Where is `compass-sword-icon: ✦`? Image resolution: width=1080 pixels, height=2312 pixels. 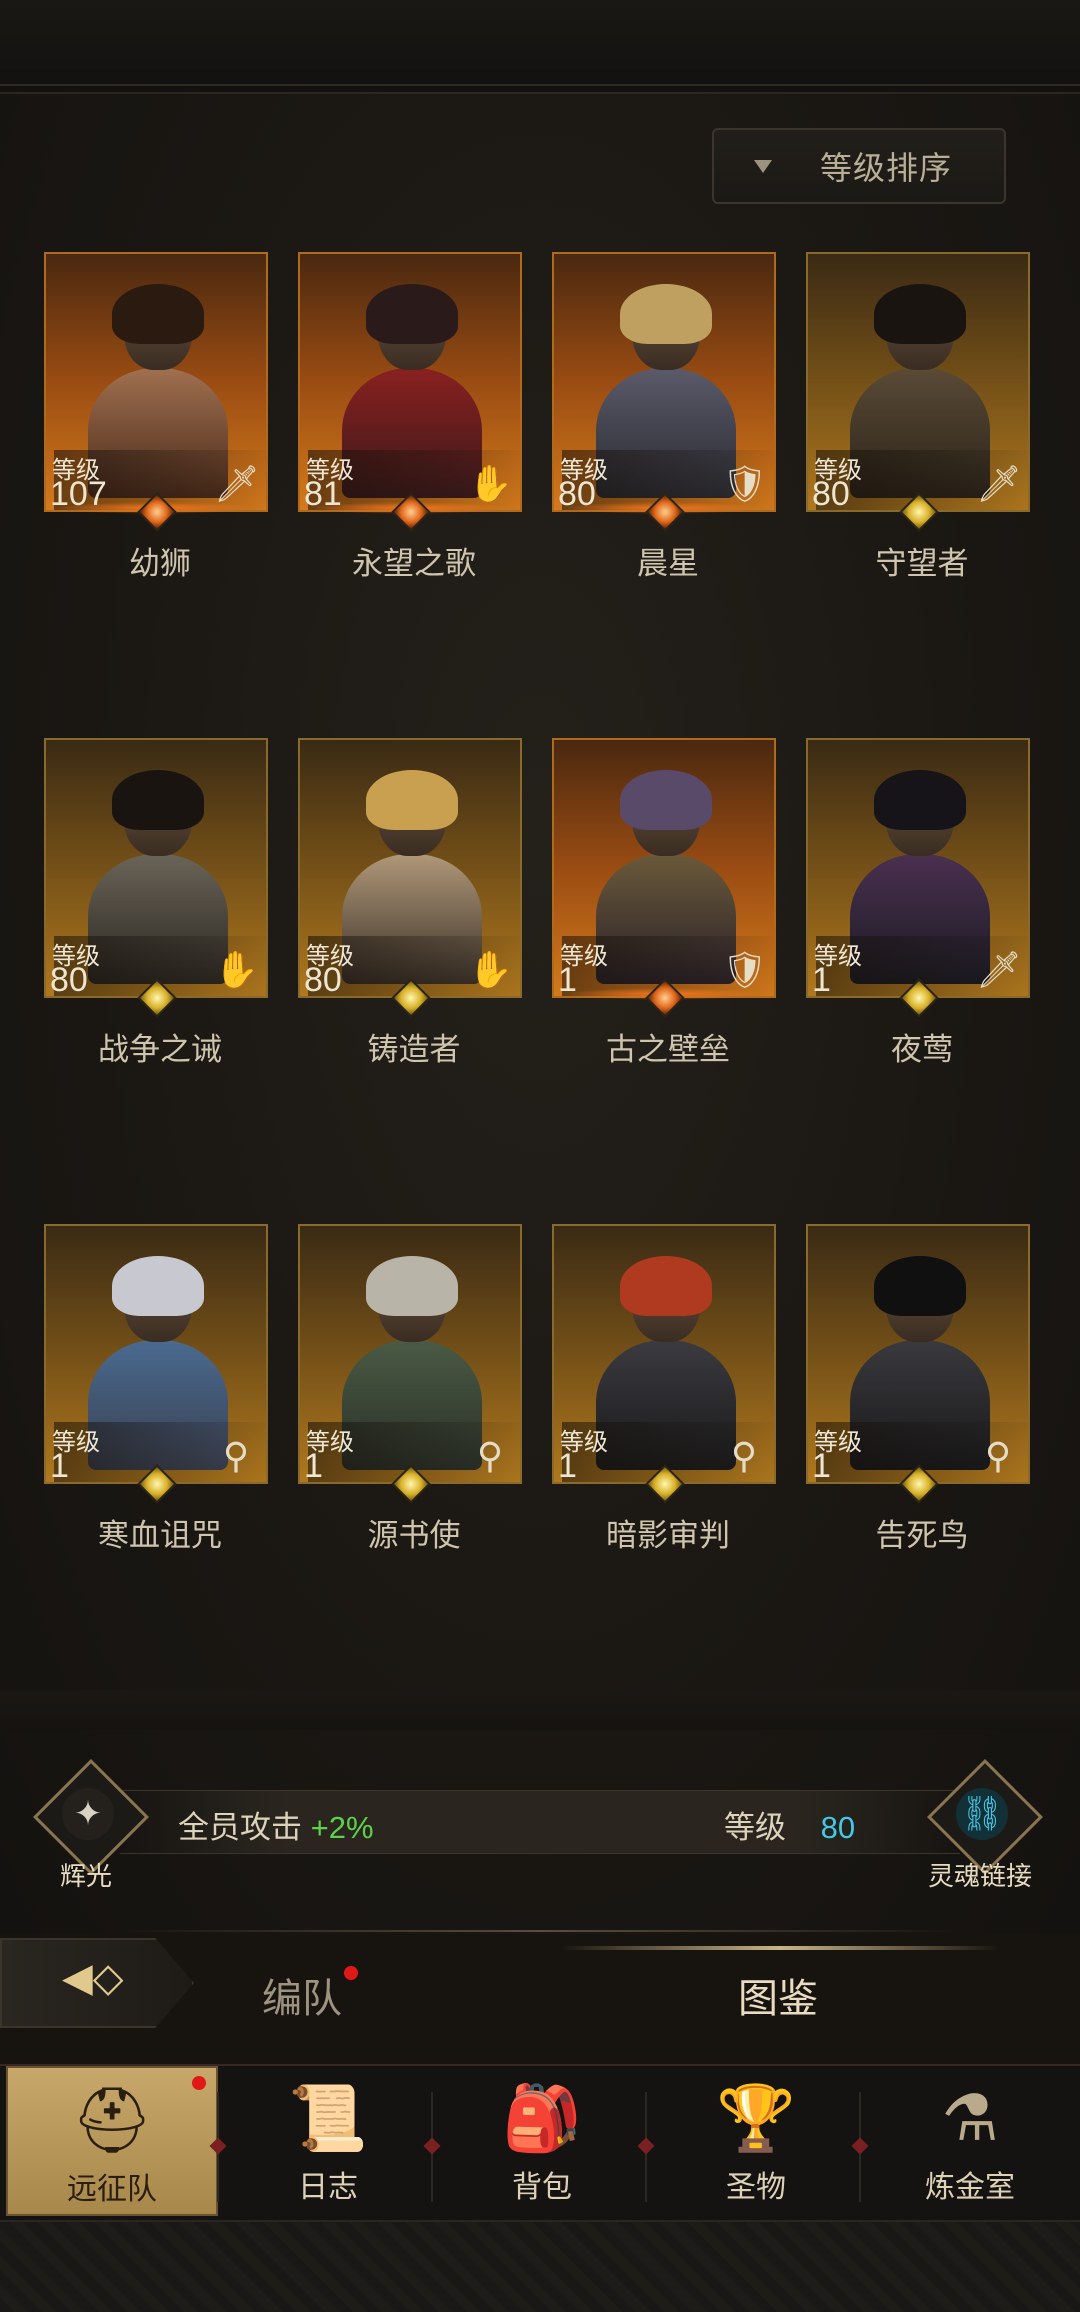
compass-sword-icon: ✦ is located at coordinates (88, 1814).